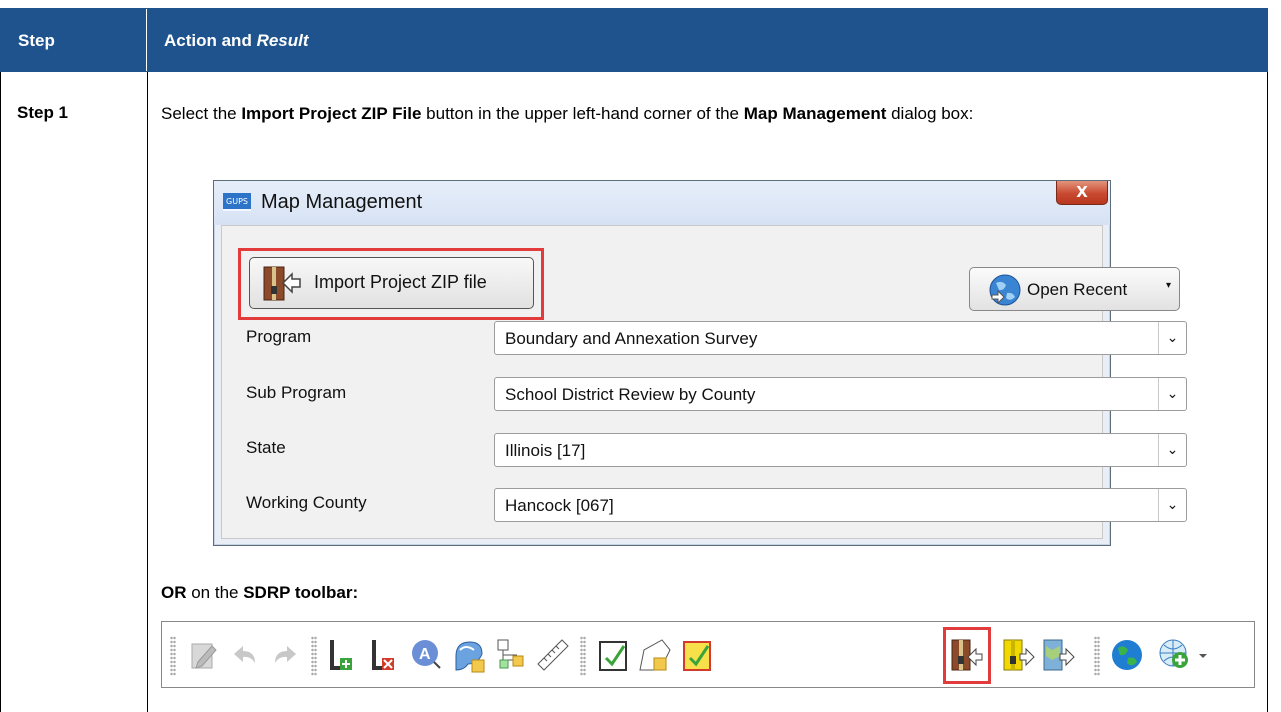 This screenshot has width=1281, height=712. What do you see at coordinates (840, 450) in the screenshot?
I see `state-select: Illinois [17] ⌄` at bounding box center [840, 450].